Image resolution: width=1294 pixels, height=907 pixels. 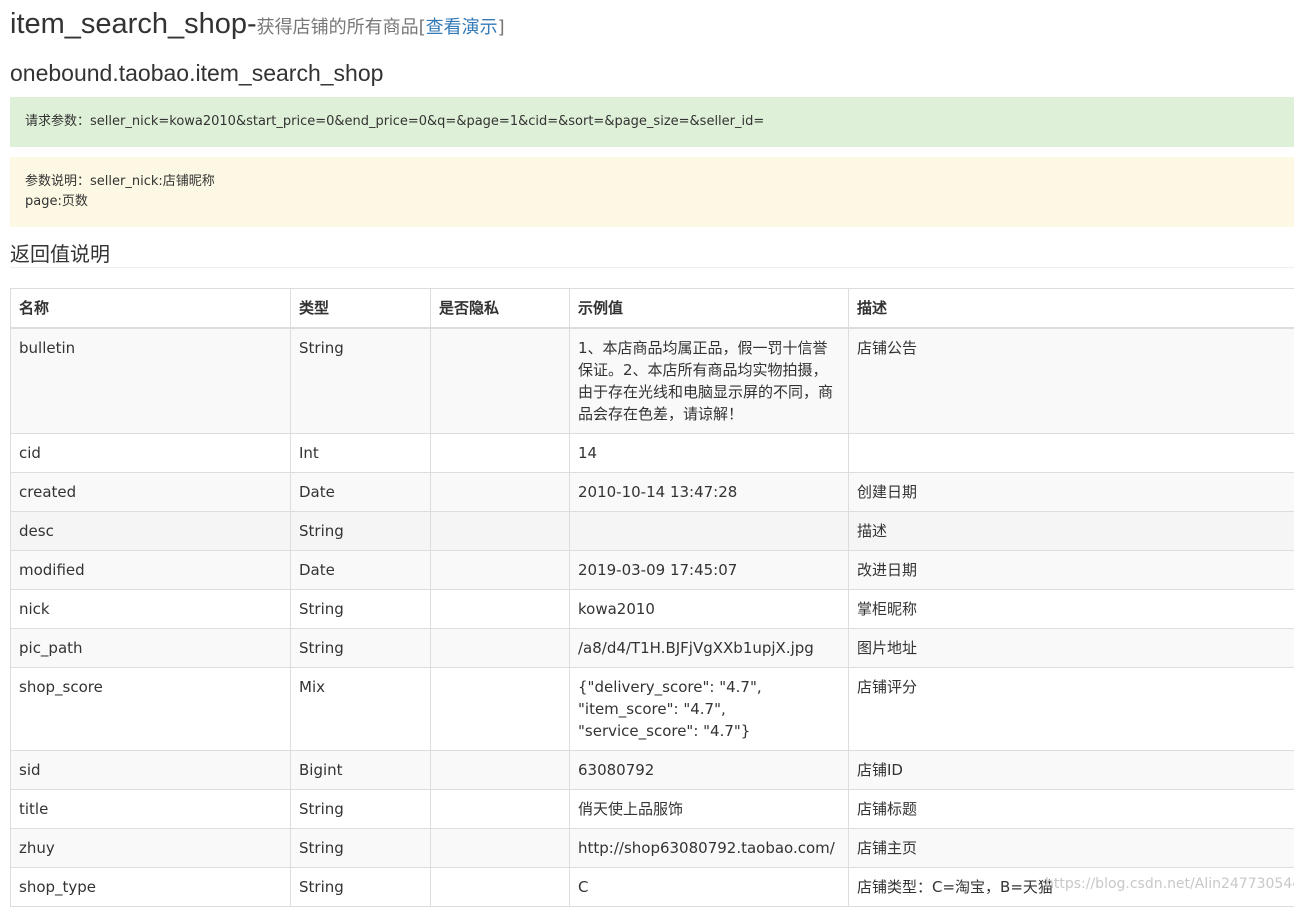 I want to click on cell-name: shop_score, so click(x=151, y=709).